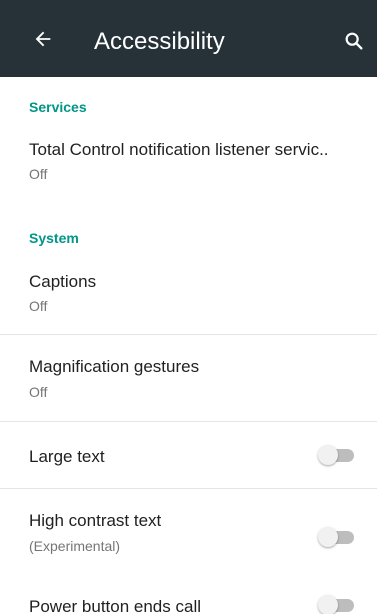 Image resolution: width=377 pixels, height=614 pixels. What do you see at coordinates (188, 378) in the screenshot?
I see `list-item-magnification-gestures: Magnification gestures Off` at bounding box center [188, 378].